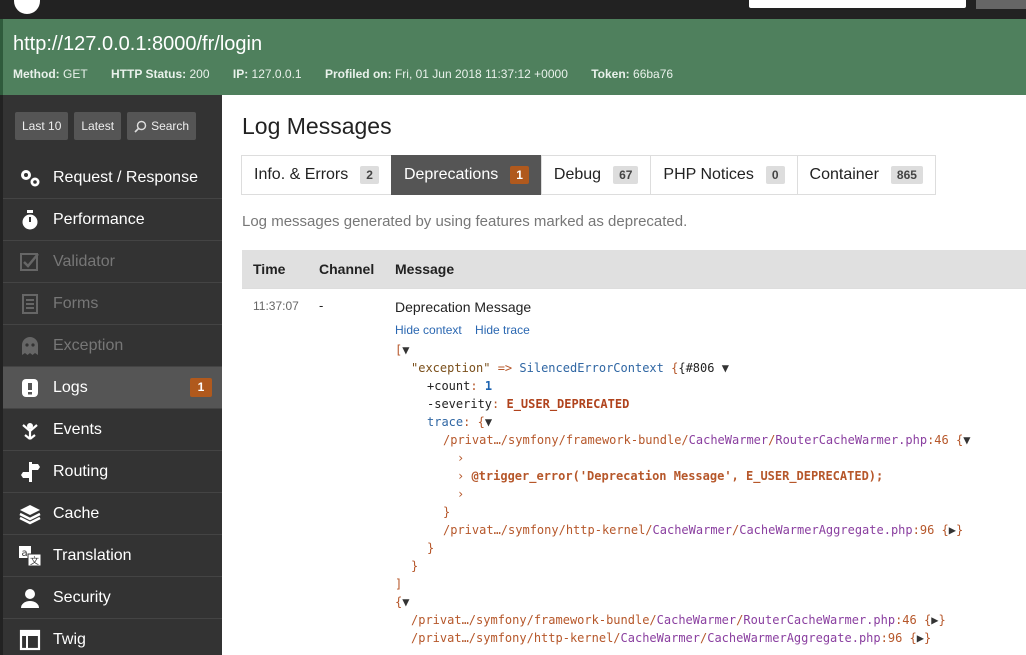  I want to click on last-10-label: Last 10, so click(42, 126).